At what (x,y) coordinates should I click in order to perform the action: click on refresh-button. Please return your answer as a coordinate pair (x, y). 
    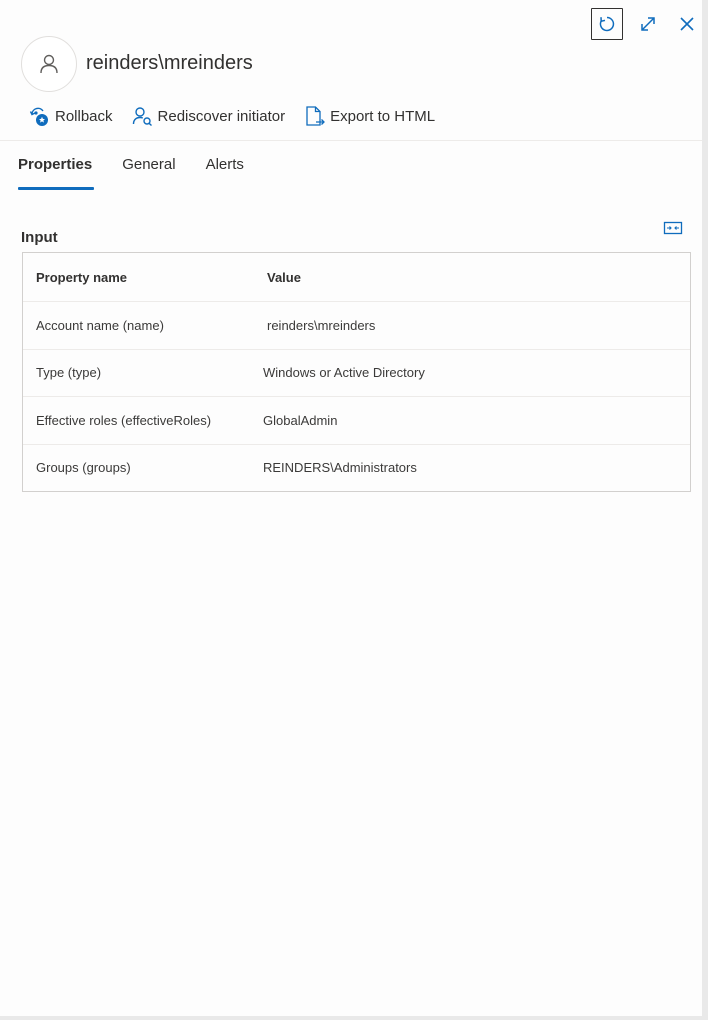
    Looking at the image, I should click on (607, 24).